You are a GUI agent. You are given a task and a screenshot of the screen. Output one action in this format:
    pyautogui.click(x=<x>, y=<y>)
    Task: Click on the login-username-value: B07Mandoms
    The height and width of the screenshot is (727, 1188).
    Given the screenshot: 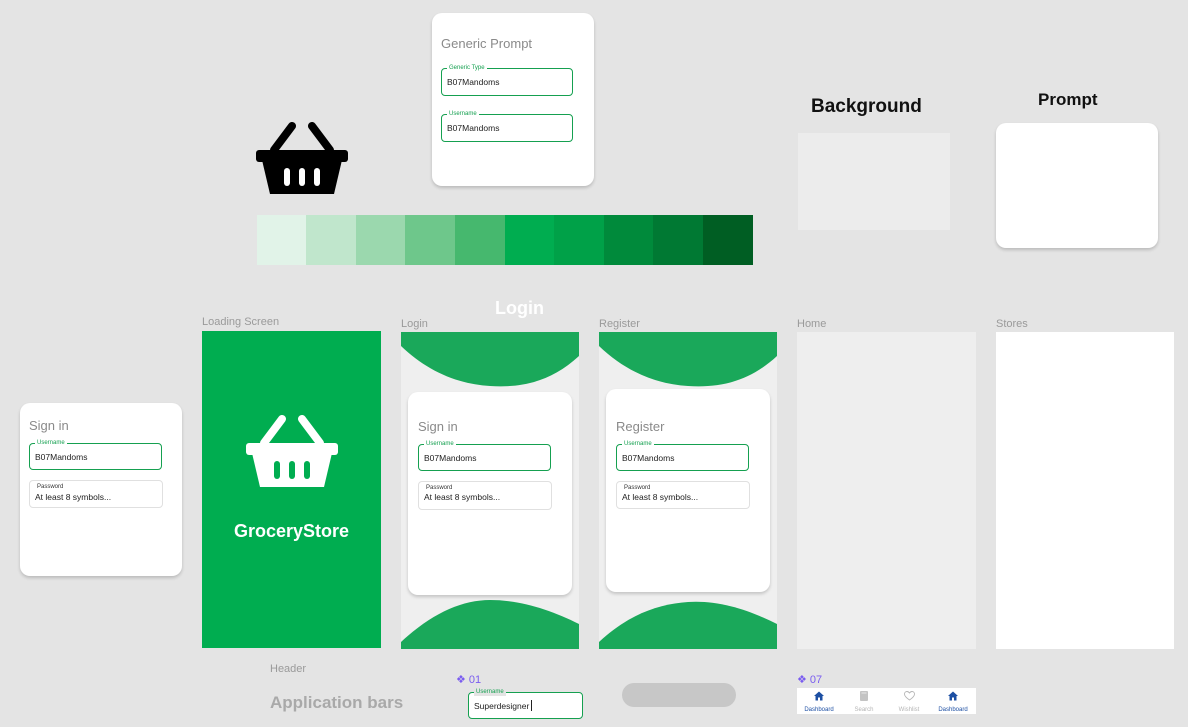 What is the action you would take?
    pyautogui.click(x=450, y=458)
    